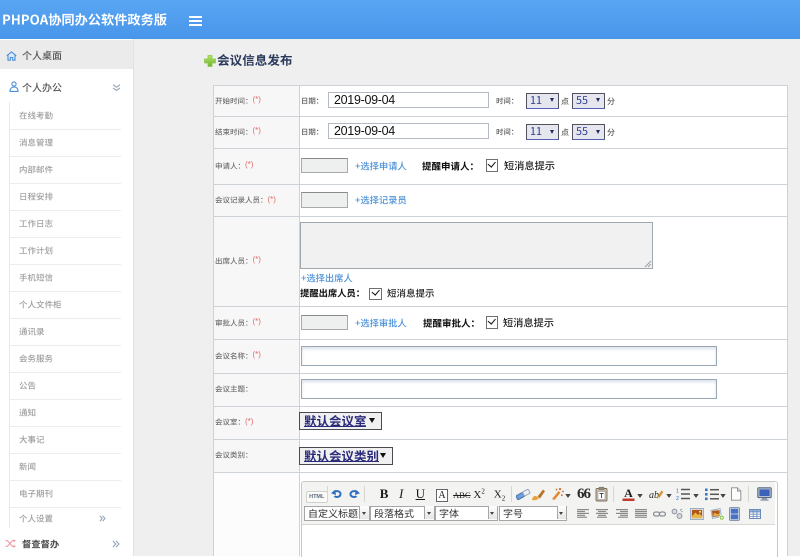  I want to click on svg-text: 1, so click(677, 491).